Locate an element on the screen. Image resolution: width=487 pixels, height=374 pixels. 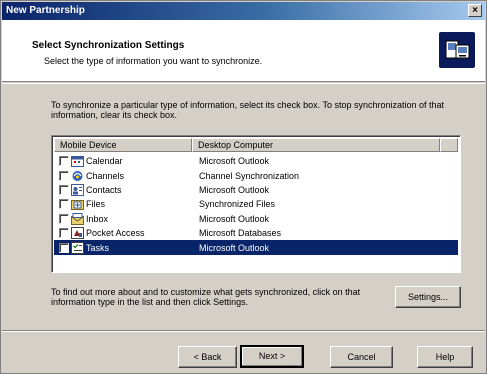
device-label: Contacts is located at coordinates (104, 189).